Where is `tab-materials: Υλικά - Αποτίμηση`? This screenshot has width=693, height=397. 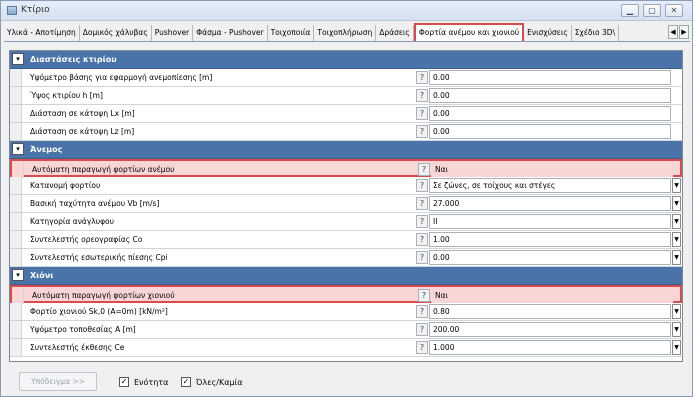 tab-materials: Υλικά - Αποτίμηση is located at coordinates (42, 33).